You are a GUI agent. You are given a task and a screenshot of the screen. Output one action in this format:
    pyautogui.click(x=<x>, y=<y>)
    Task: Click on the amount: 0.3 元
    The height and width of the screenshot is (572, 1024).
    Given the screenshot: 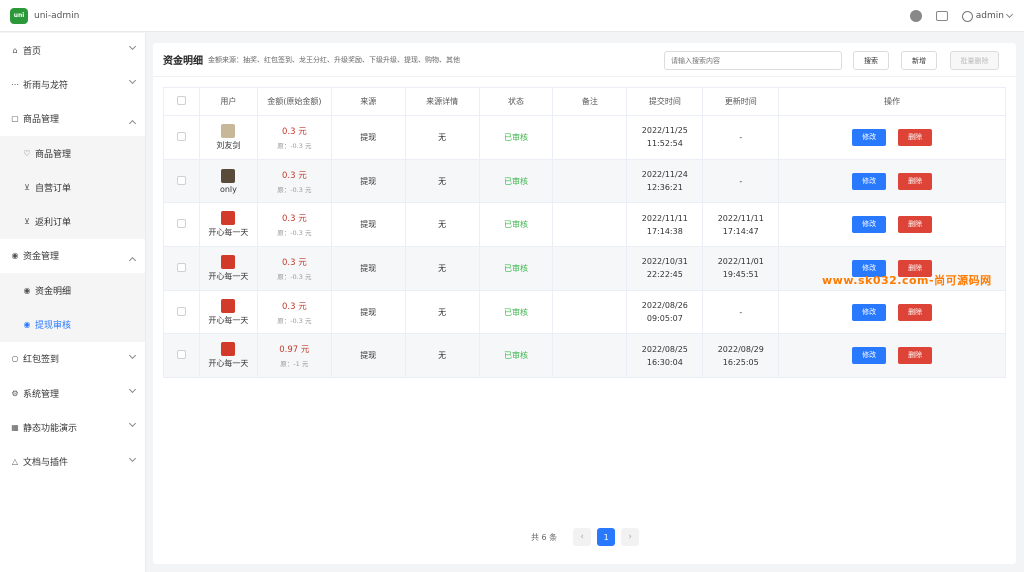 What is the action you would take?
    pyautogui.click(x=294, y=262)
    